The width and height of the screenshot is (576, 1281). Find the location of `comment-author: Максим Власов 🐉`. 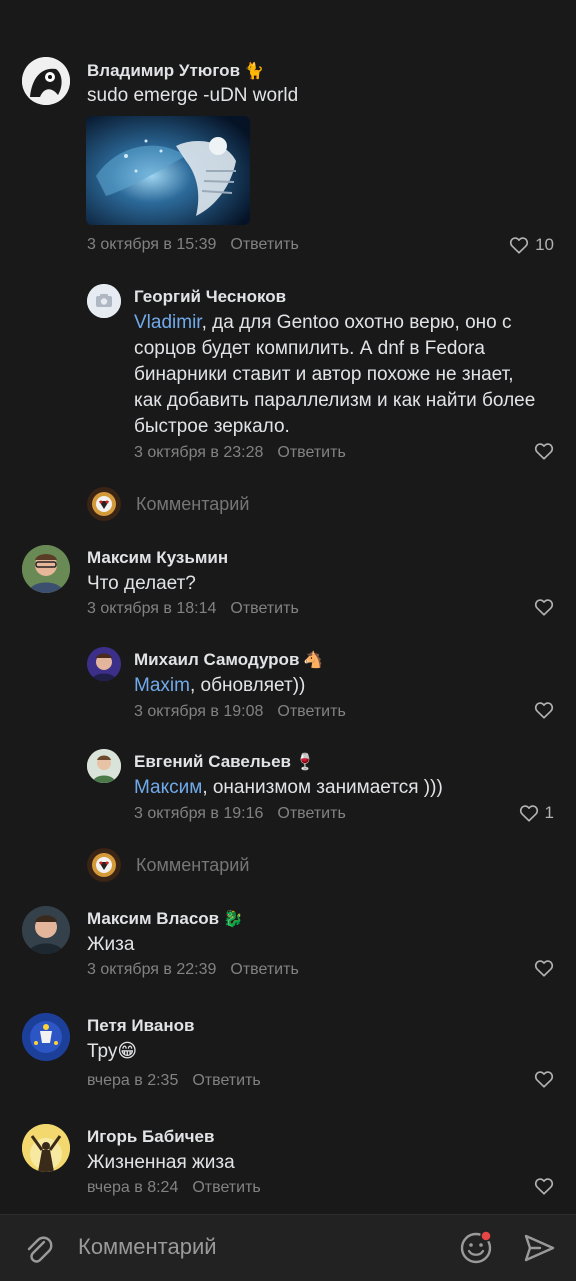

comment-author: Максим Власов 🐉 is located at coordinates (165, 919).